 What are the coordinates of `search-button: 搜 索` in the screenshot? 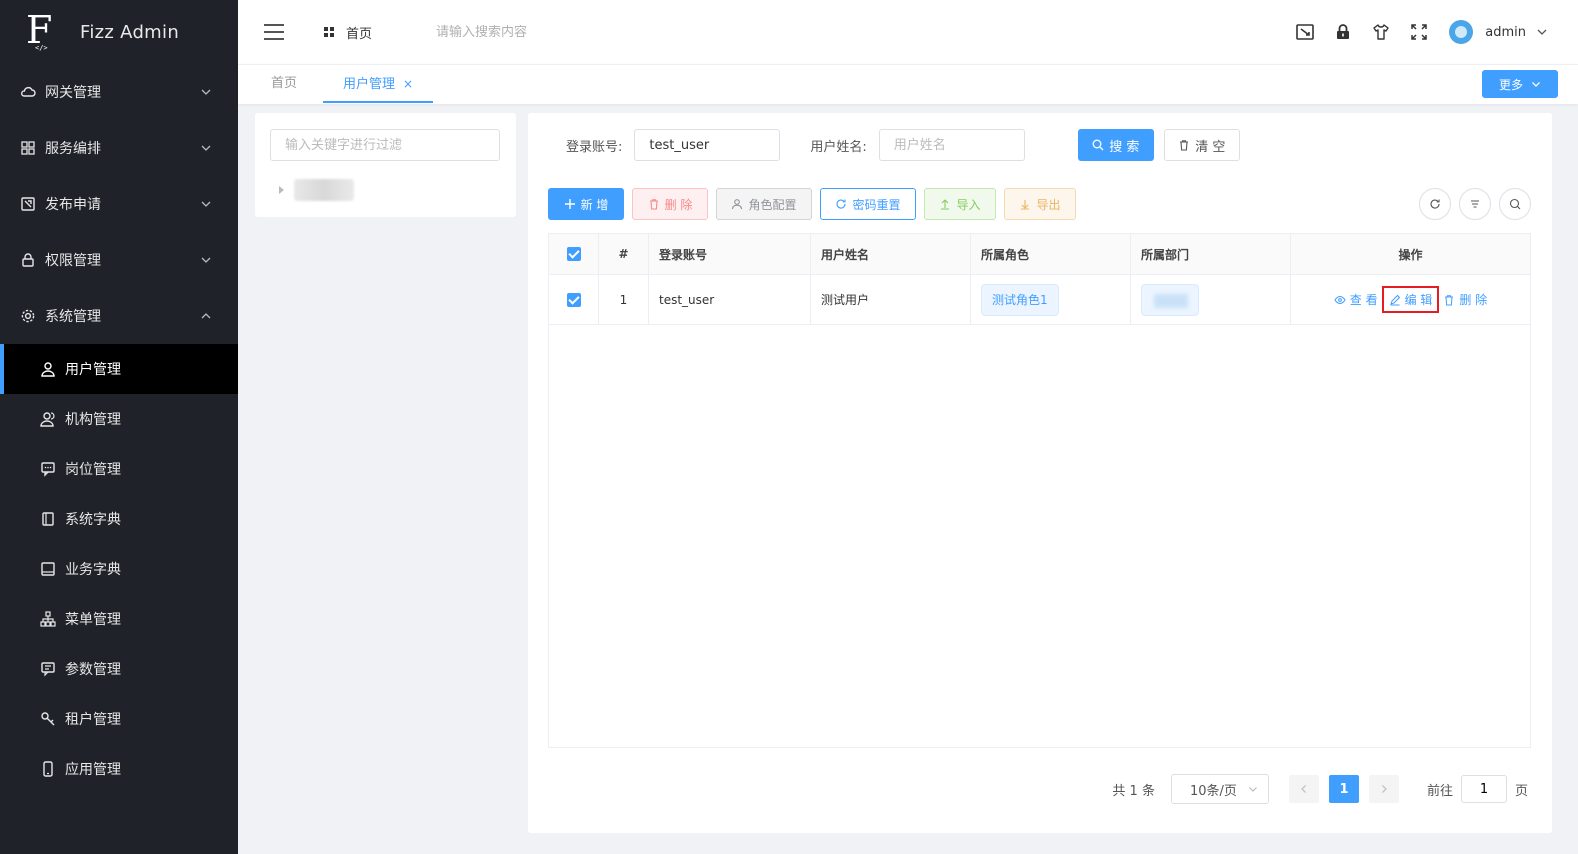 It's located at (1115, 145).